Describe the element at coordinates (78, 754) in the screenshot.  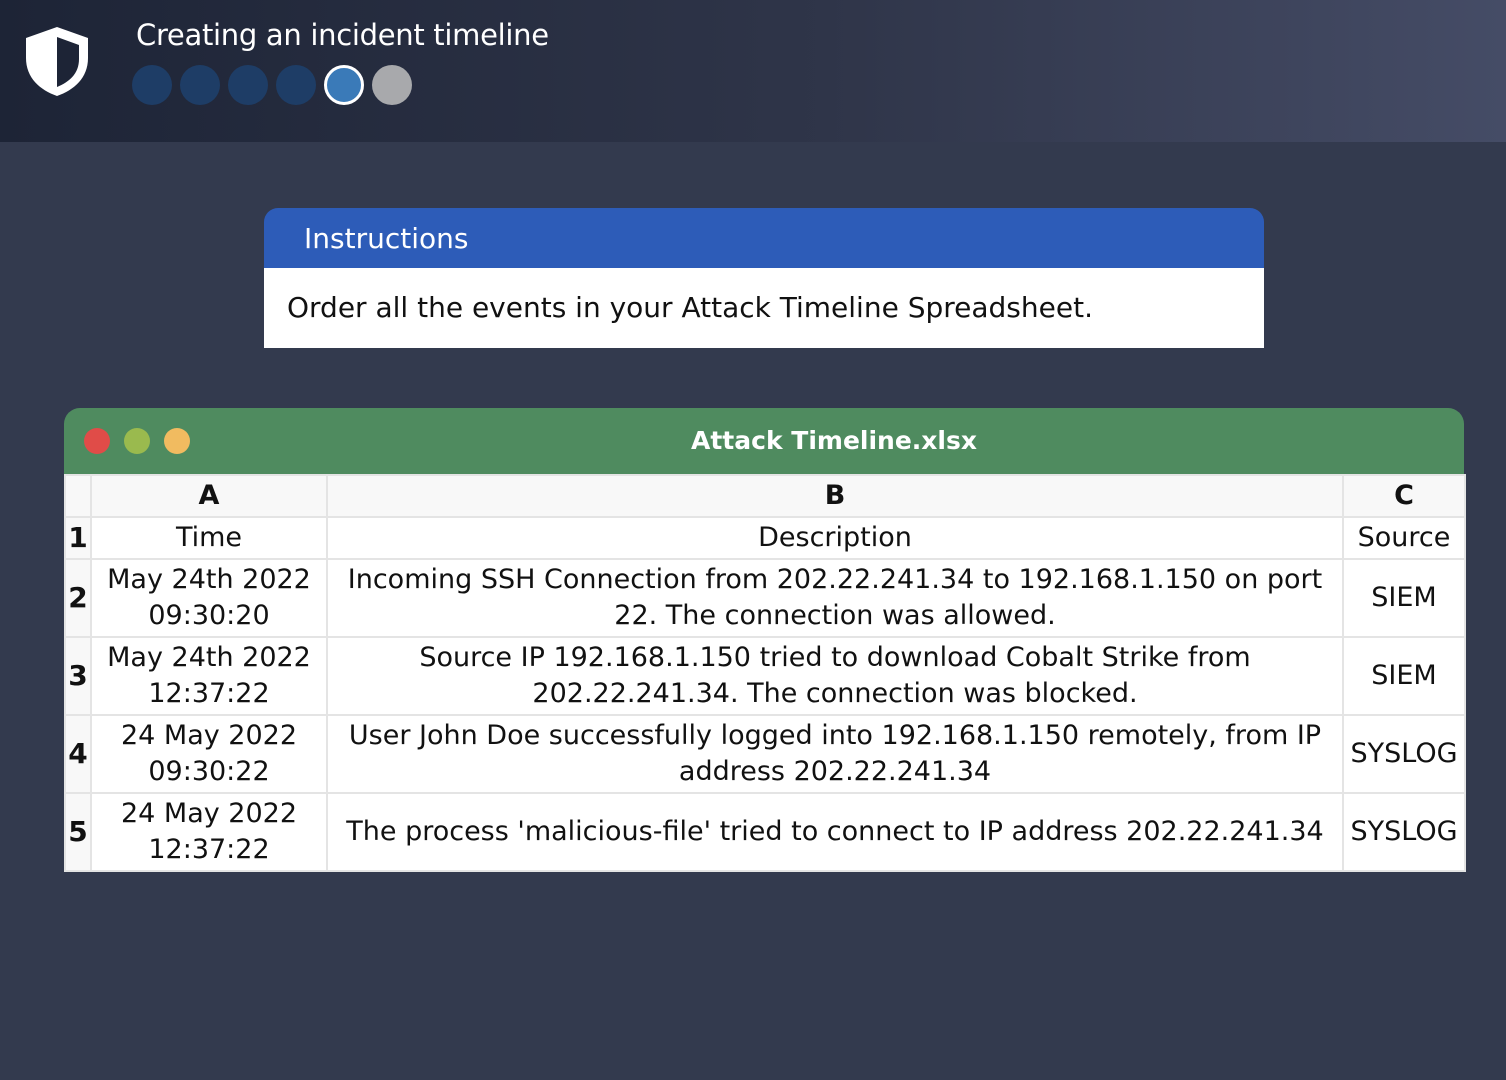
I see `row-number: 4` at that location.